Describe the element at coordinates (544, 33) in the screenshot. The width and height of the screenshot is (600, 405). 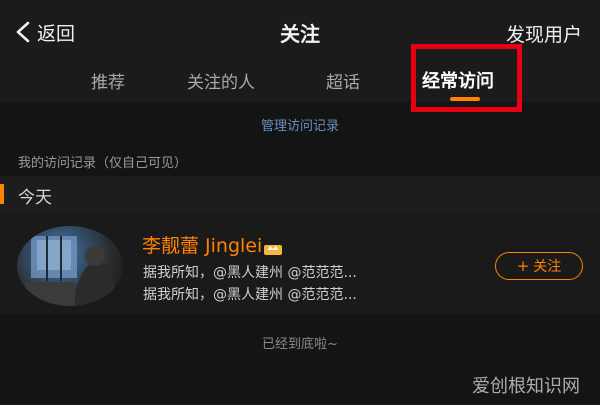
I see `discover-users-button: 发现用户` at that location.